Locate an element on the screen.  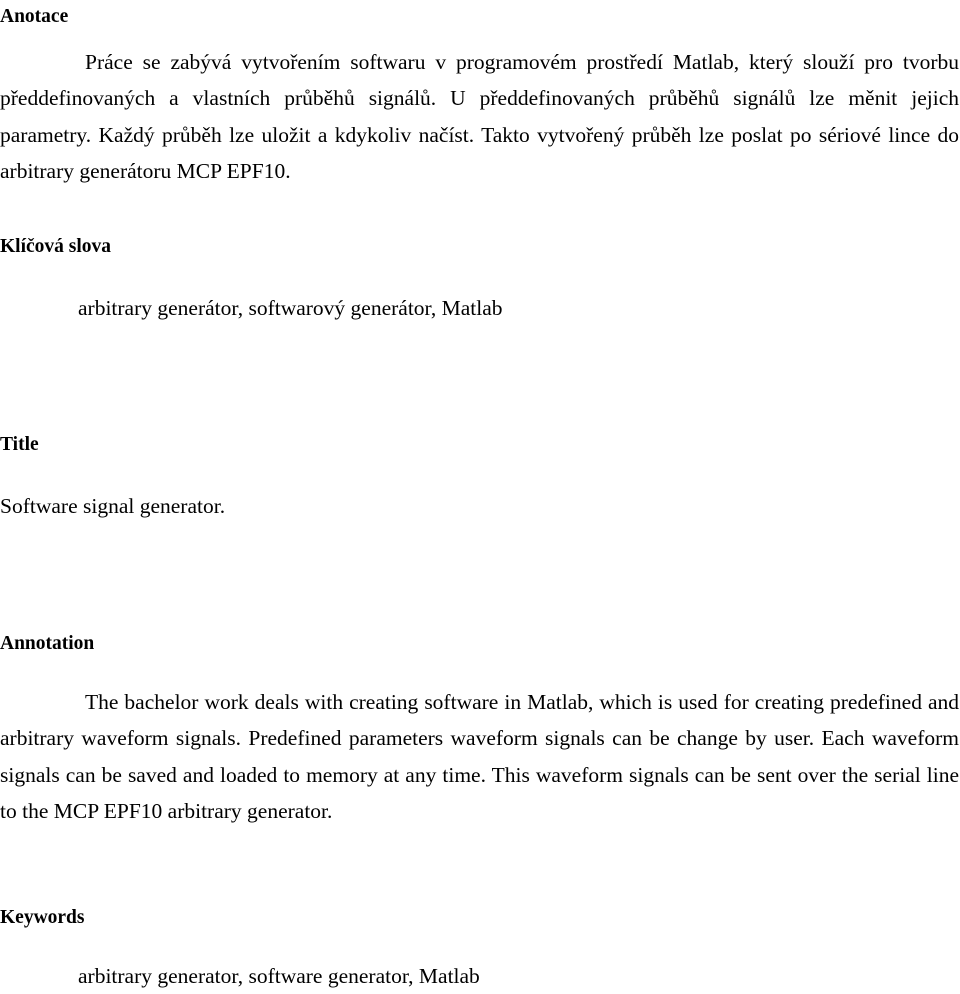
section-body-title: Software signal generator. is located at coordinates (113, 506).